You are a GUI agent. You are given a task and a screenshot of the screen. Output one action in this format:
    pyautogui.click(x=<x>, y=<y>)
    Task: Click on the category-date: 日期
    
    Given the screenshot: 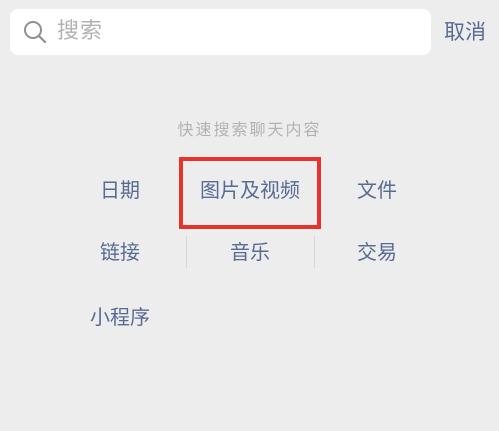 What is the action you would take?
    pyautogui.click(x=120, y=190)
    